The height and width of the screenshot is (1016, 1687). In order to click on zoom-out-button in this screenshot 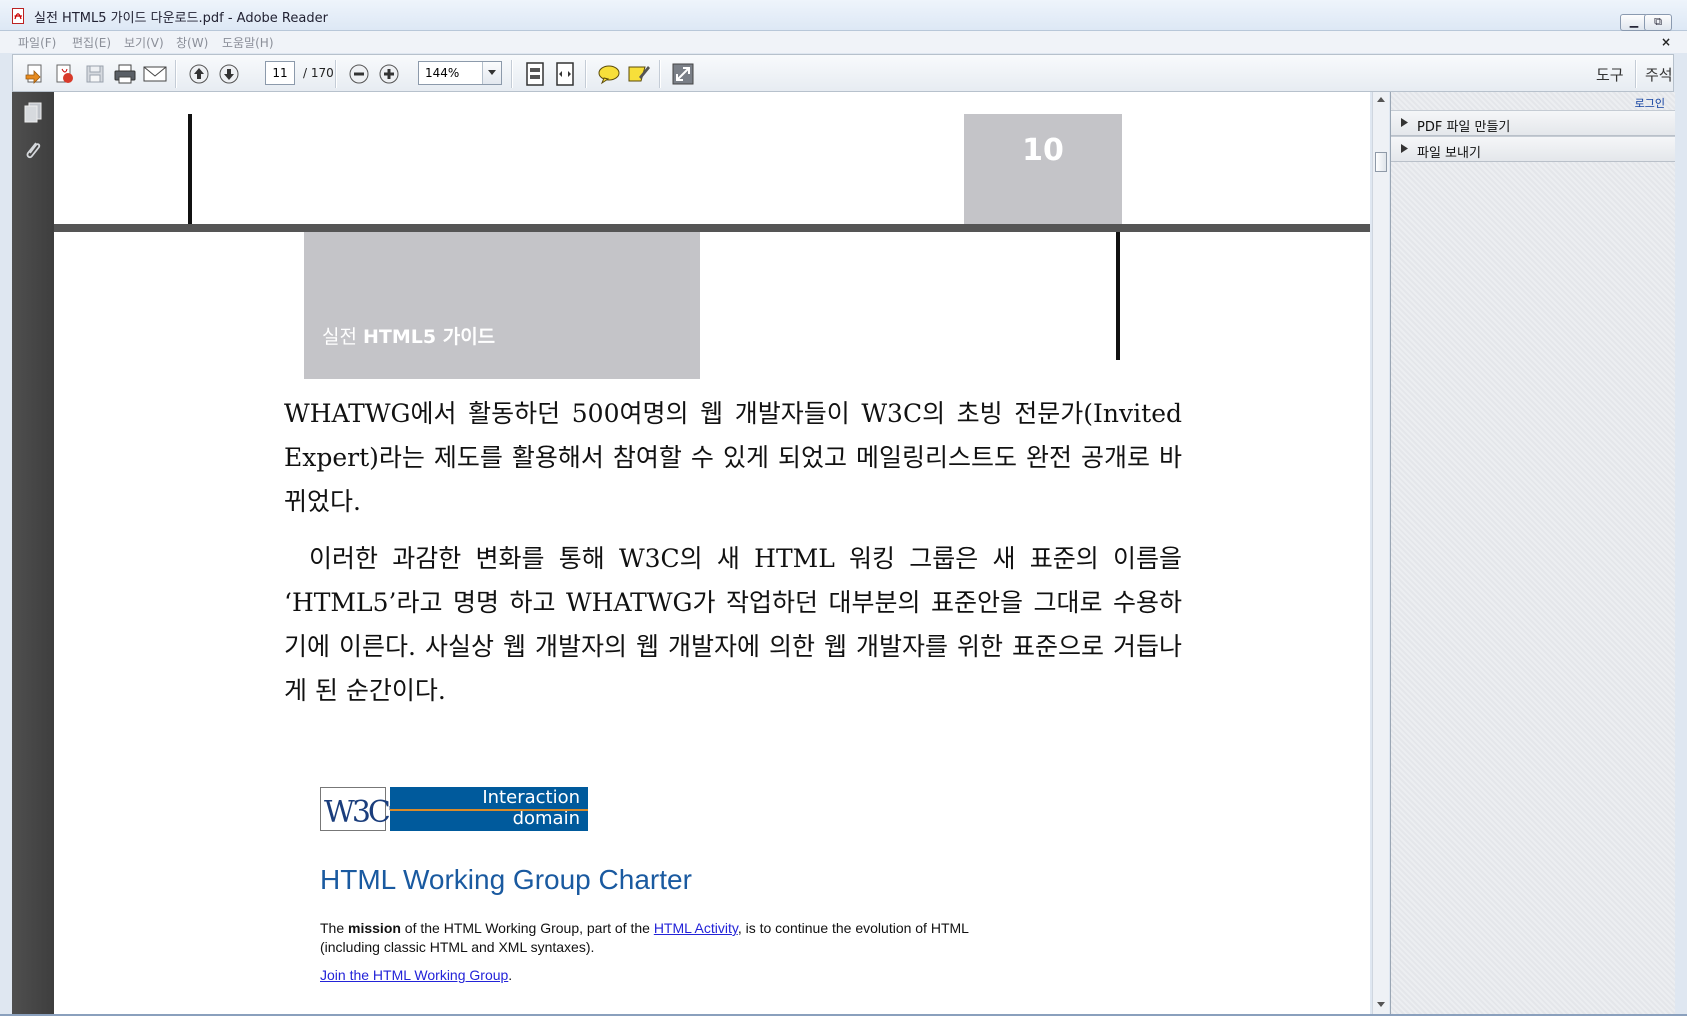, I will do `click(359, 74)`.